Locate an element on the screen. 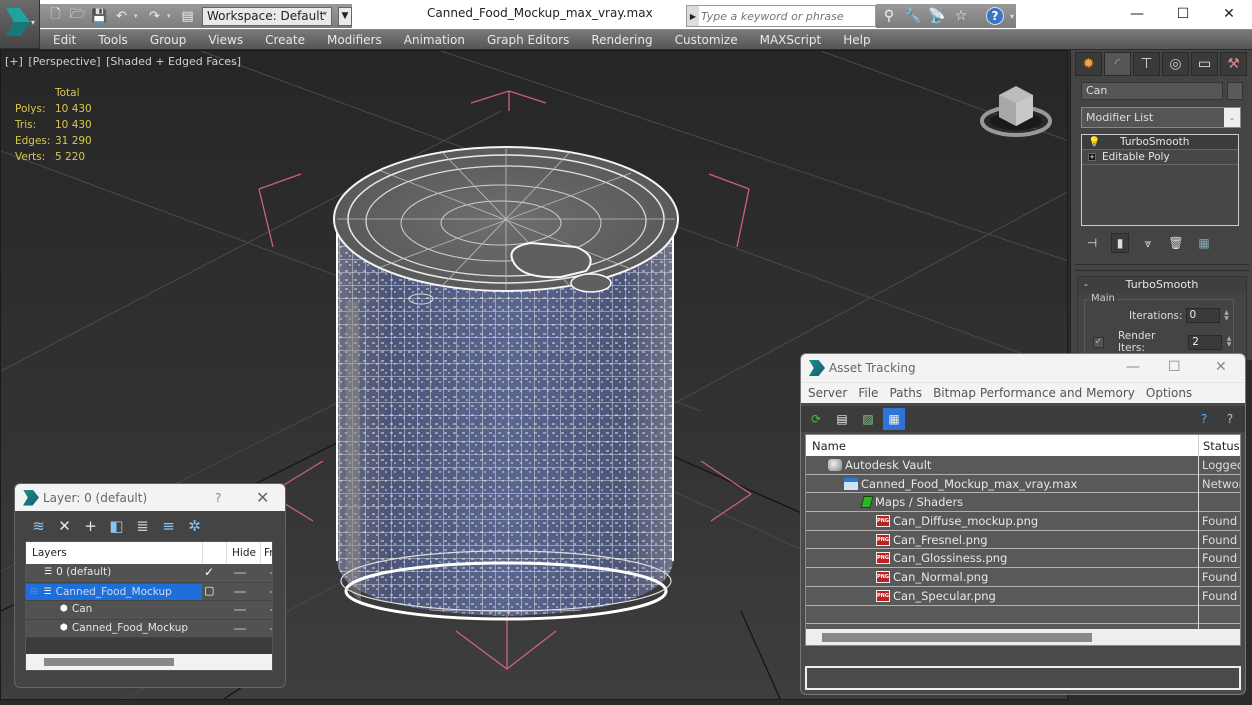  viewport-label: [+] [Perspective] [Shaded + Edged Faces] is located at coordinates (124, 61).